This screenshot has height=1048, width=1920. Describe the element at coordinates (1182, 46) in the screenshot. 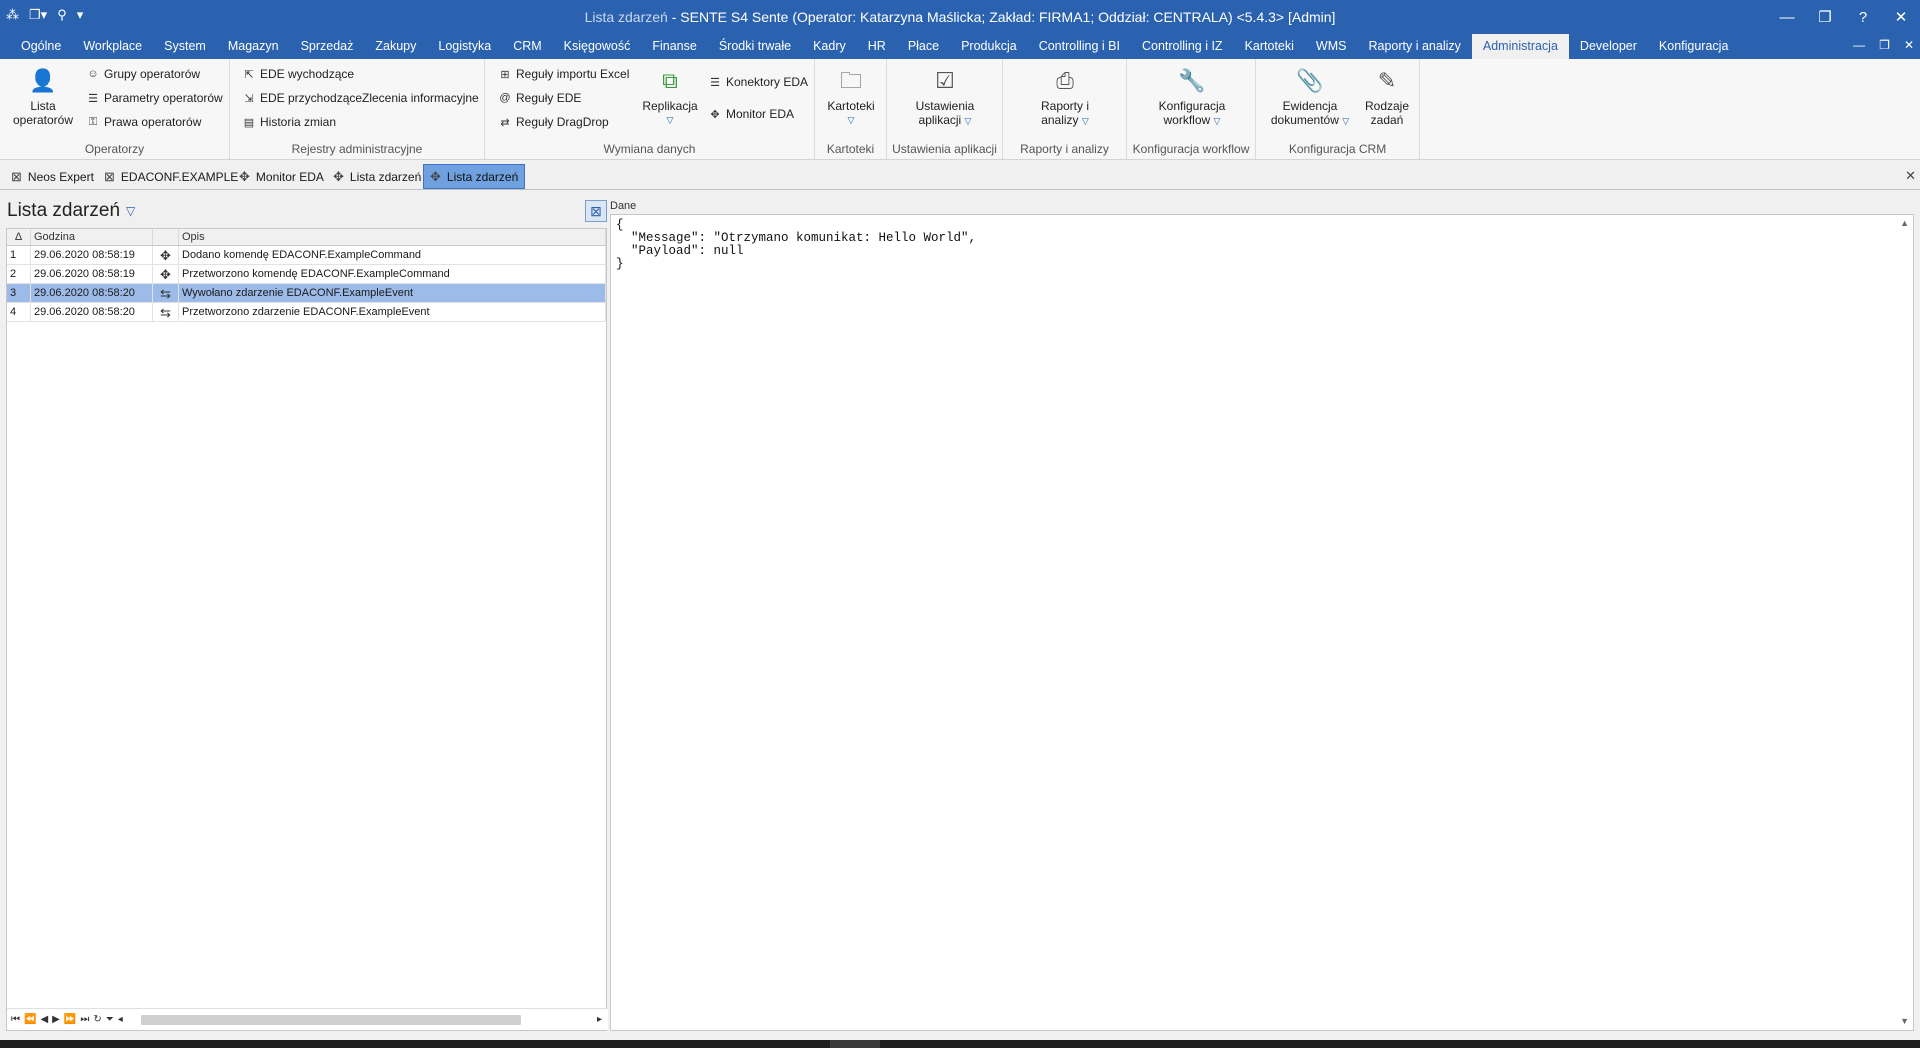

I see `menu-tab-16: Controlling i IZ` at that location.